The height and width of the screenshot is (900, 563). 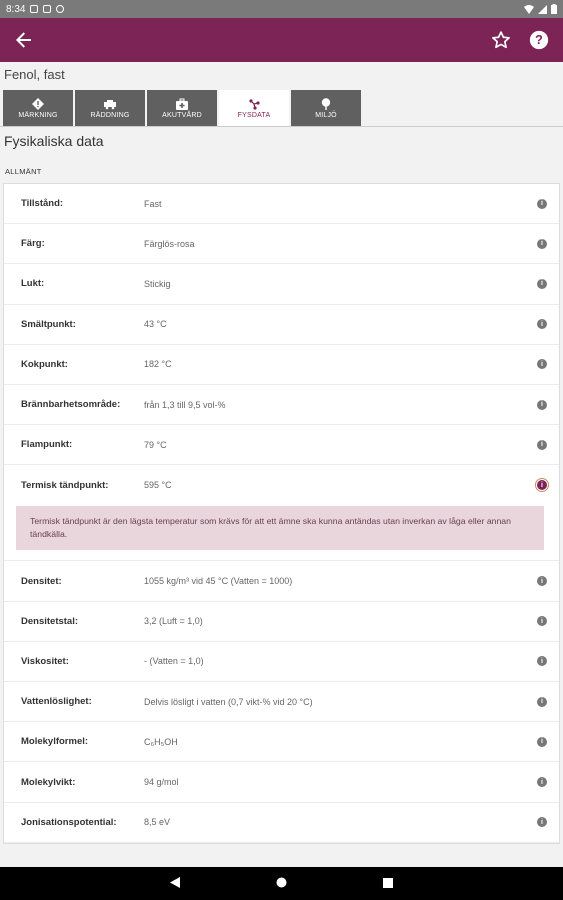 What do you see at coordinates (326, 115) in the screenshot?
I see `tab-label: MILJÖ` at bounding box center [326, 115].